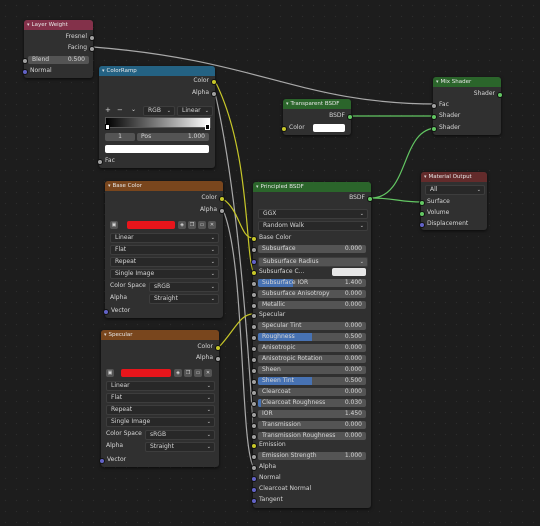  What do you see at coordinates (422, 214) in the screenshot?
I see `volume-input-socket` at bounding box center [422, 214].